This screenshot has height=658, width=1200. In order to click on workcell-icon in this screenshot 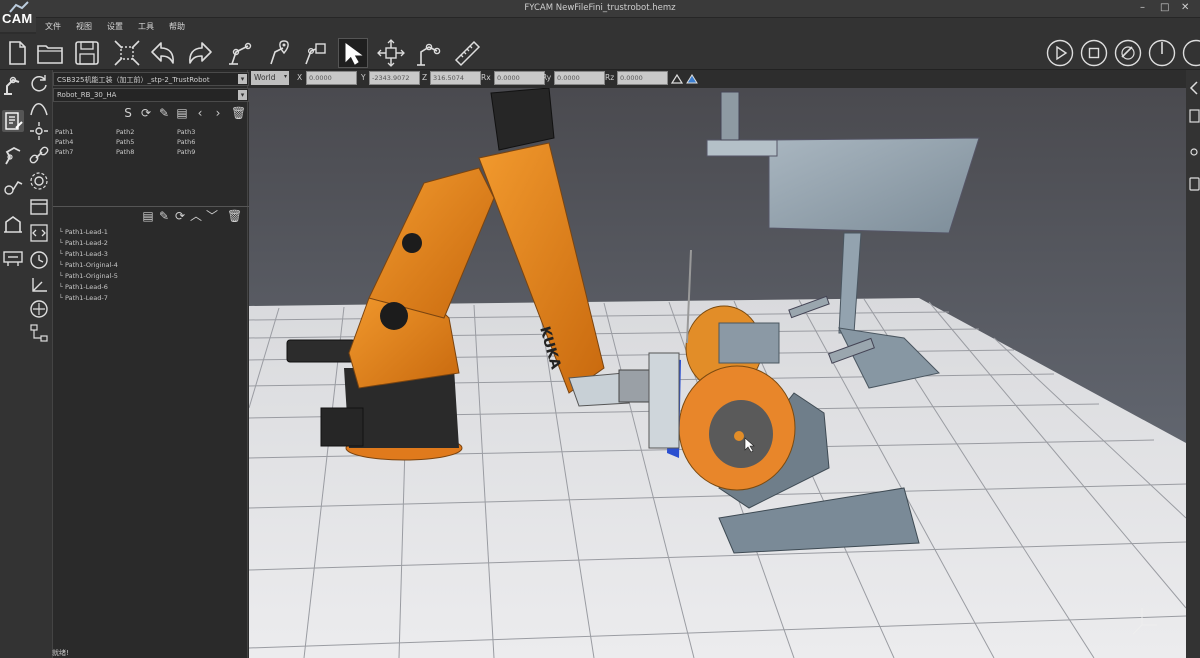, I will do `click(13, 187)`.